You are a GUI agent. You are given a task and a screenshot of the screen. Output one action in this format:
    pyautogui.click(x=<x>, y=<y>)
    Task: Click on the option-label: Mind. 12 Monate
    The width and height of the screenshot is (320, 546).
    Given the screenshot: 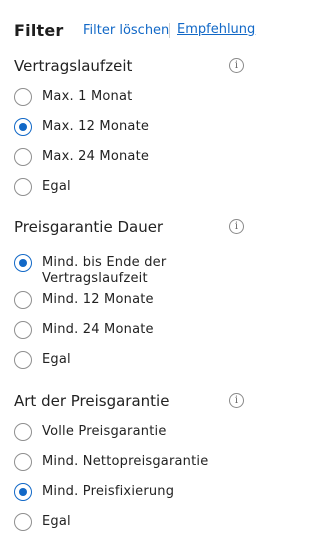 What is the action you would take?
    pyautogui.click(x=98, y=299)
    